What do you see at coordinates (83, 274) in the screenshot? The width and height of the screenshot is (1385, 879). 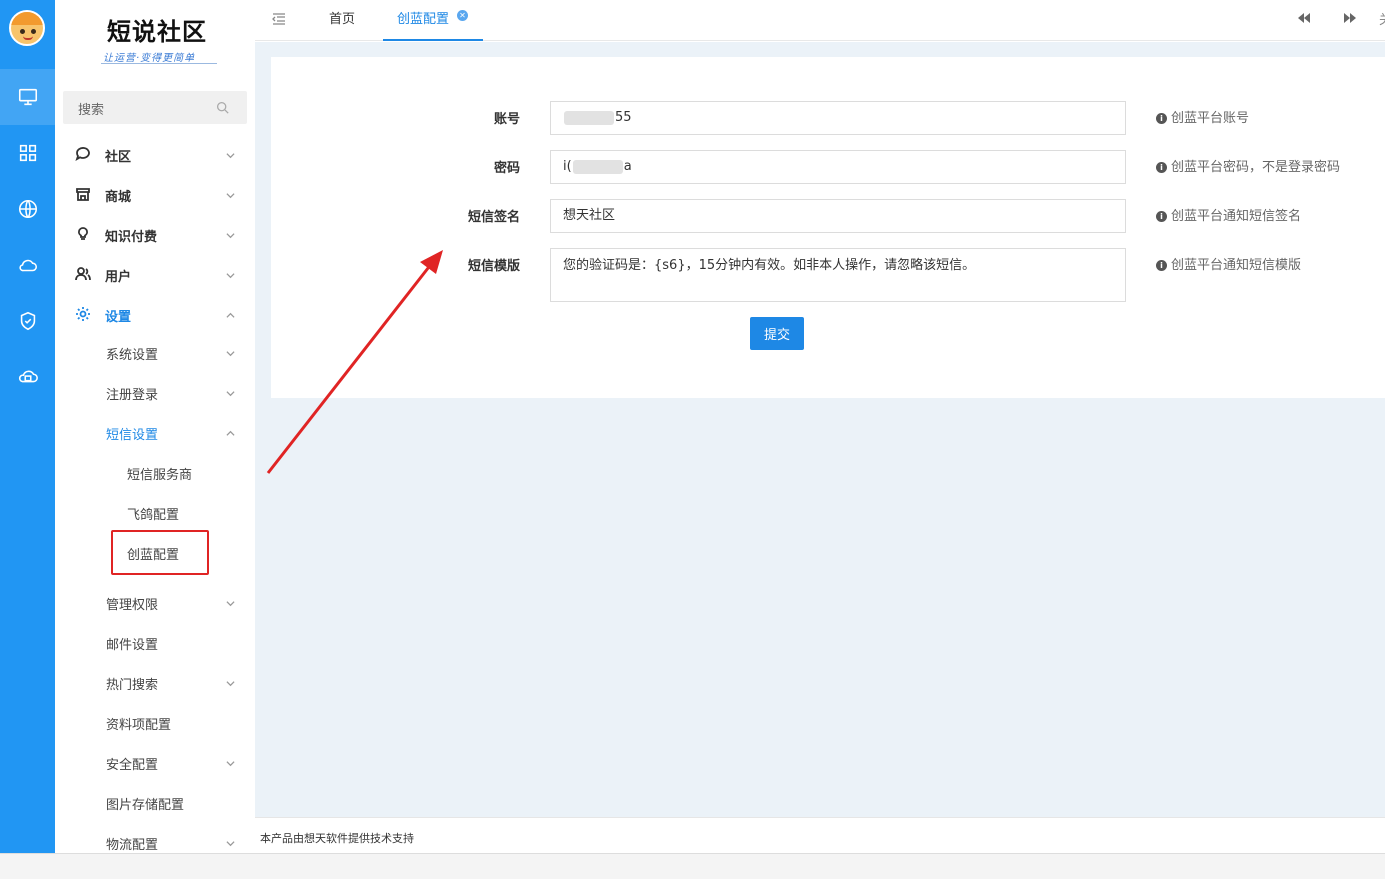 I see `users-icon` at bounding box center [83, 274].